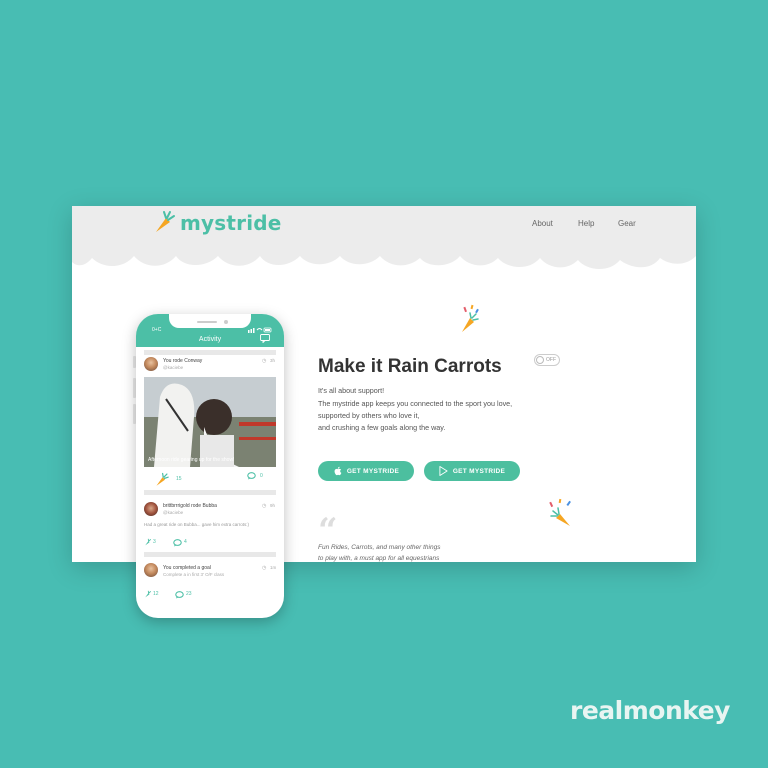 The image size is (768, 768). Describe the element at coordinates (373, 471) in the screenshot. I see `app-store-button-label: GET MYSTRIDE` at that location.